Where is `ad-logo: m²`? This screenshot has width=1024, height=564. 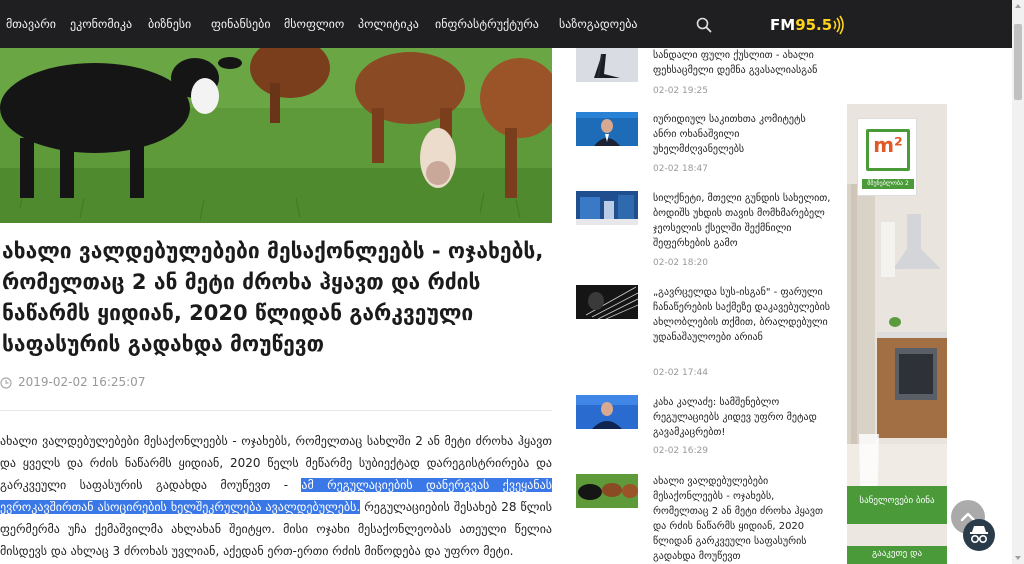
ad-logo: m² is located at coordinates (888, 145).